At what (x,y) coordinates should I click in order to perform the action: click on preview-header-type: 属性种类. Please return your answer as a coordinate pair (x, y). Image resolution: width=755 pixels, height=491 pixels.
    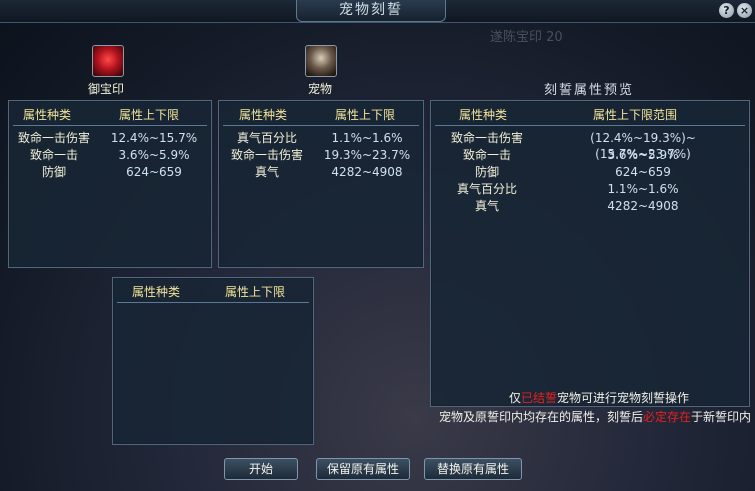
    Looking at the image, I should click on (483, 115).